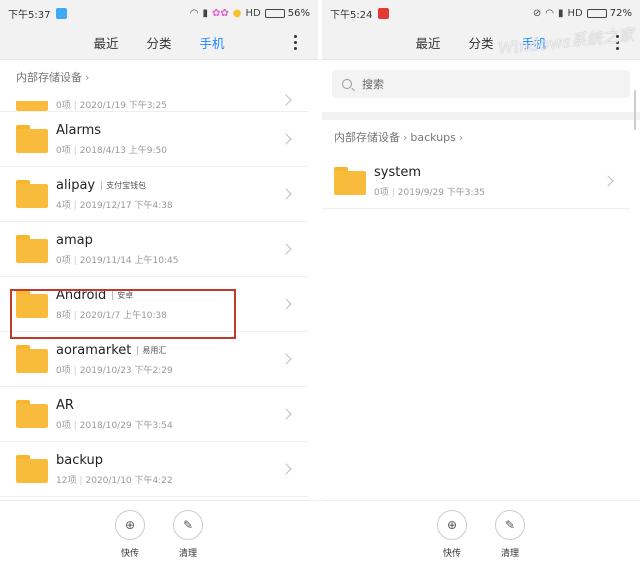 The image size is (640, 566). I want to click on status-time: 下午5:37, so click(29, 15).